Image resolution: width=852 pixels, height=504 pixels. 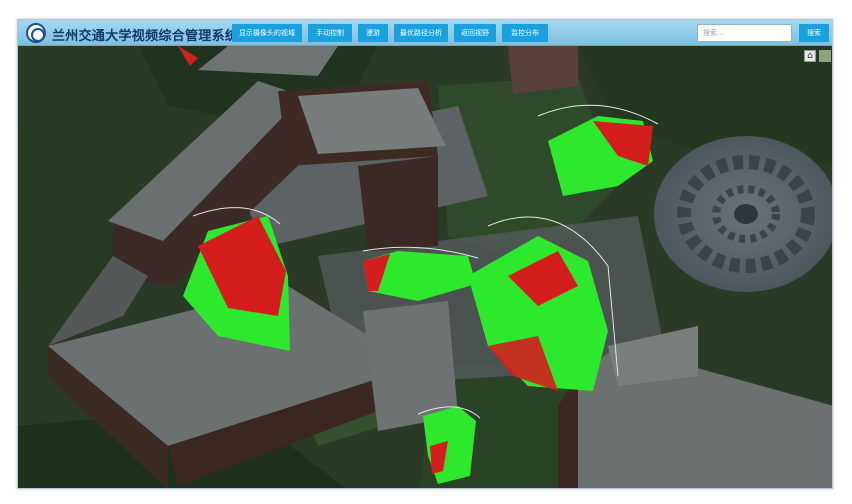 I want to click on layer-switch-icon, so click(x=825, y=56).